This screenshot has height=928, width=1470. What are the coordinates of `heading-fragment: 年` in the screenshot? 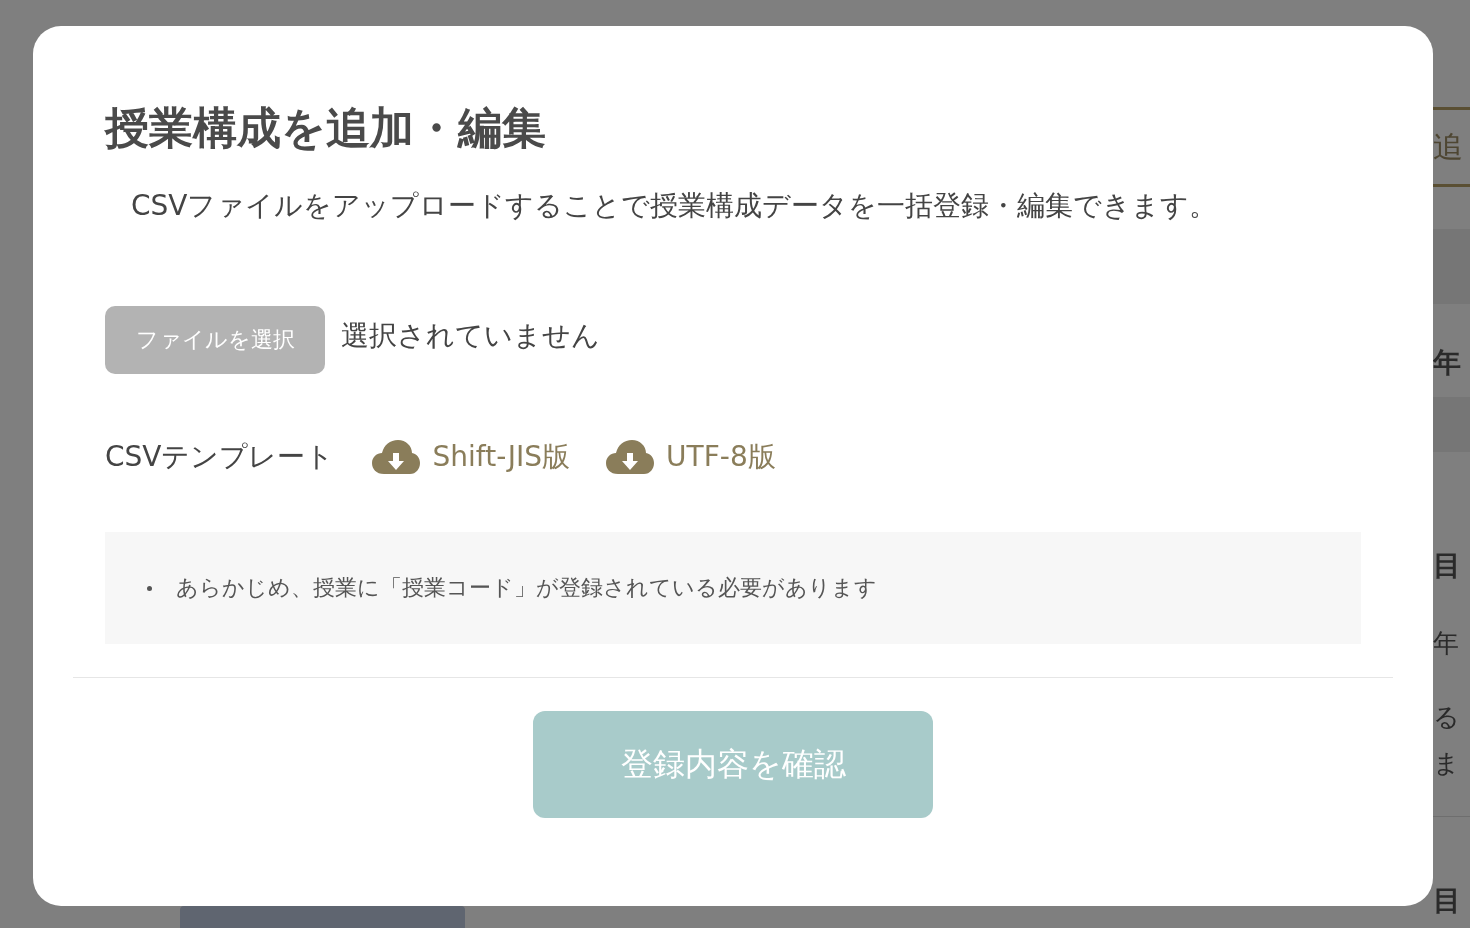 It's located at (1447, 363).